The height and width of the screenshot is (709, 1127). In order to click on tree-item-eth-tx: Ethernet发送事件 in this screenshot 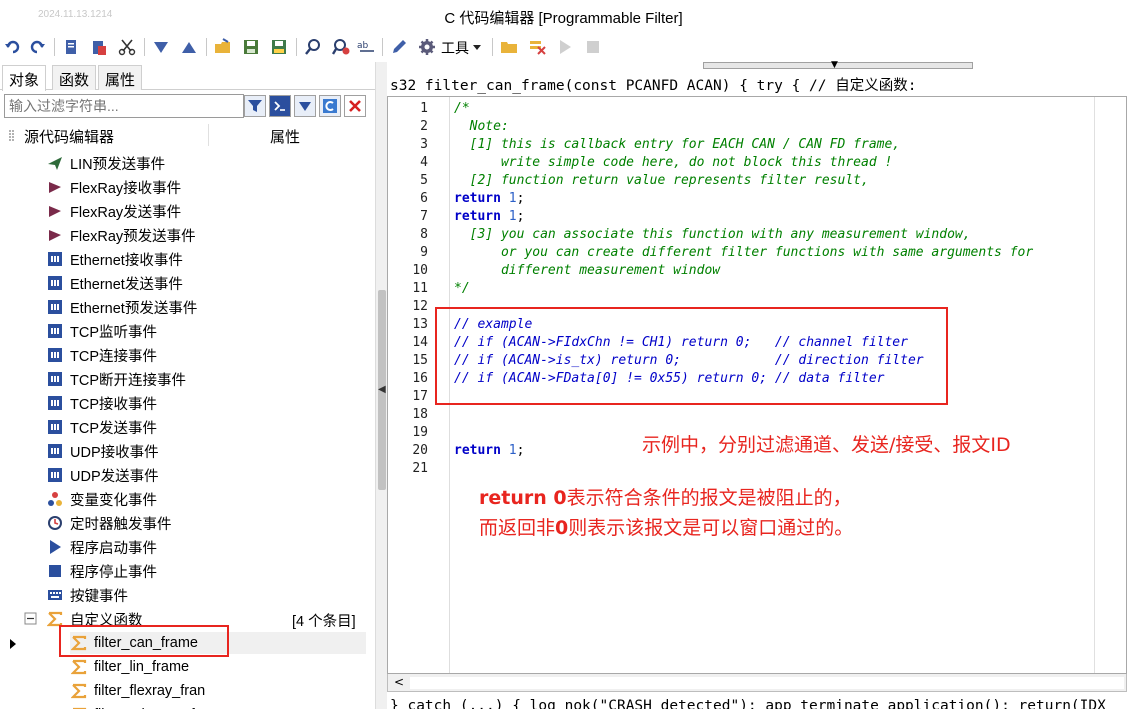, I will do `click(114, 283)`.